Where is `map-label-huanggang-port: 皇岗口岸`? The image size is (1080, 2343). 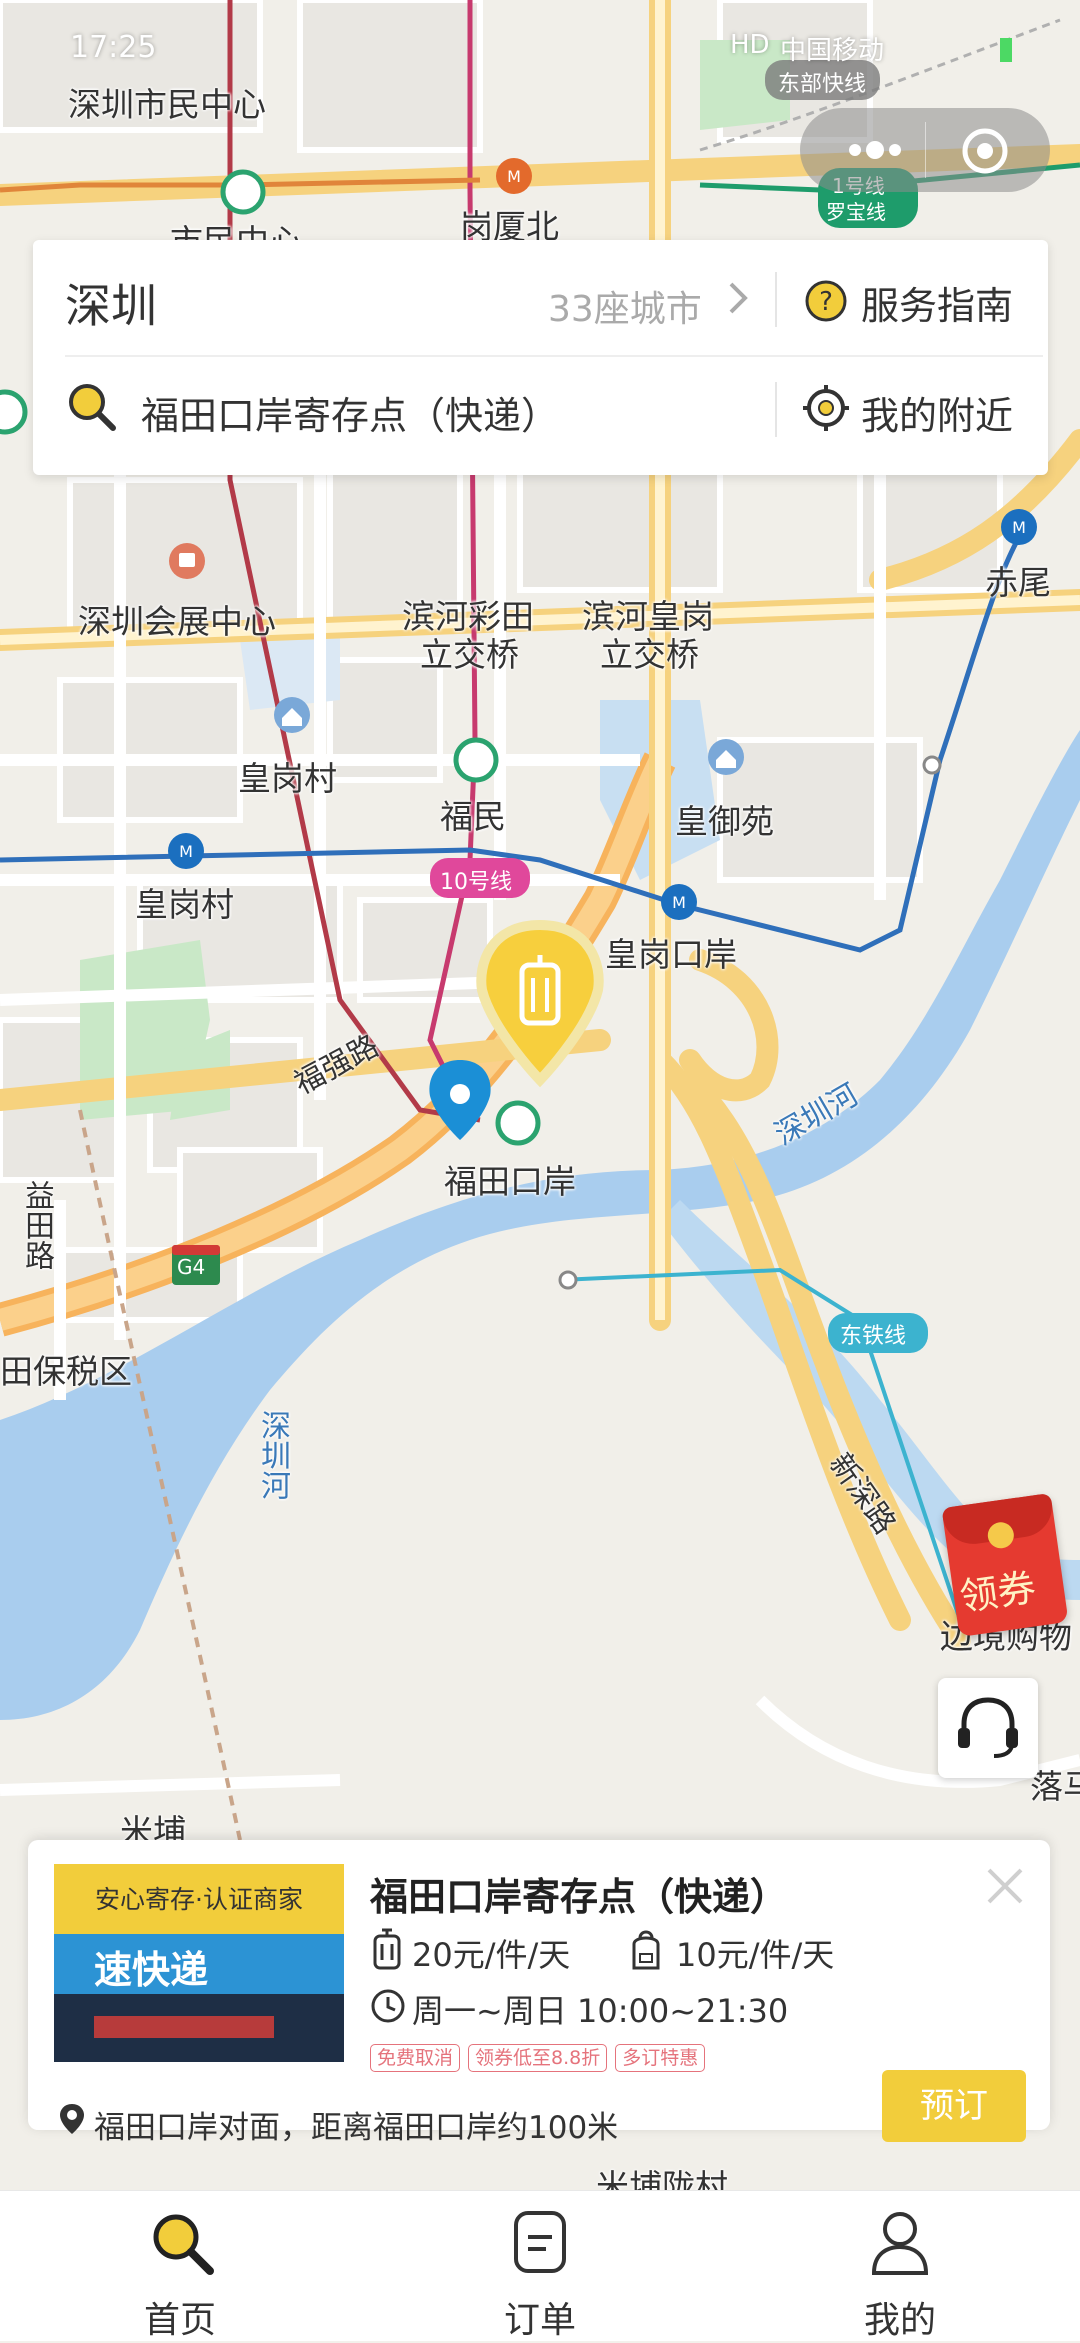
map-label-huanggang-port: 皇岗口岸 is located at coordinates (671, 954).